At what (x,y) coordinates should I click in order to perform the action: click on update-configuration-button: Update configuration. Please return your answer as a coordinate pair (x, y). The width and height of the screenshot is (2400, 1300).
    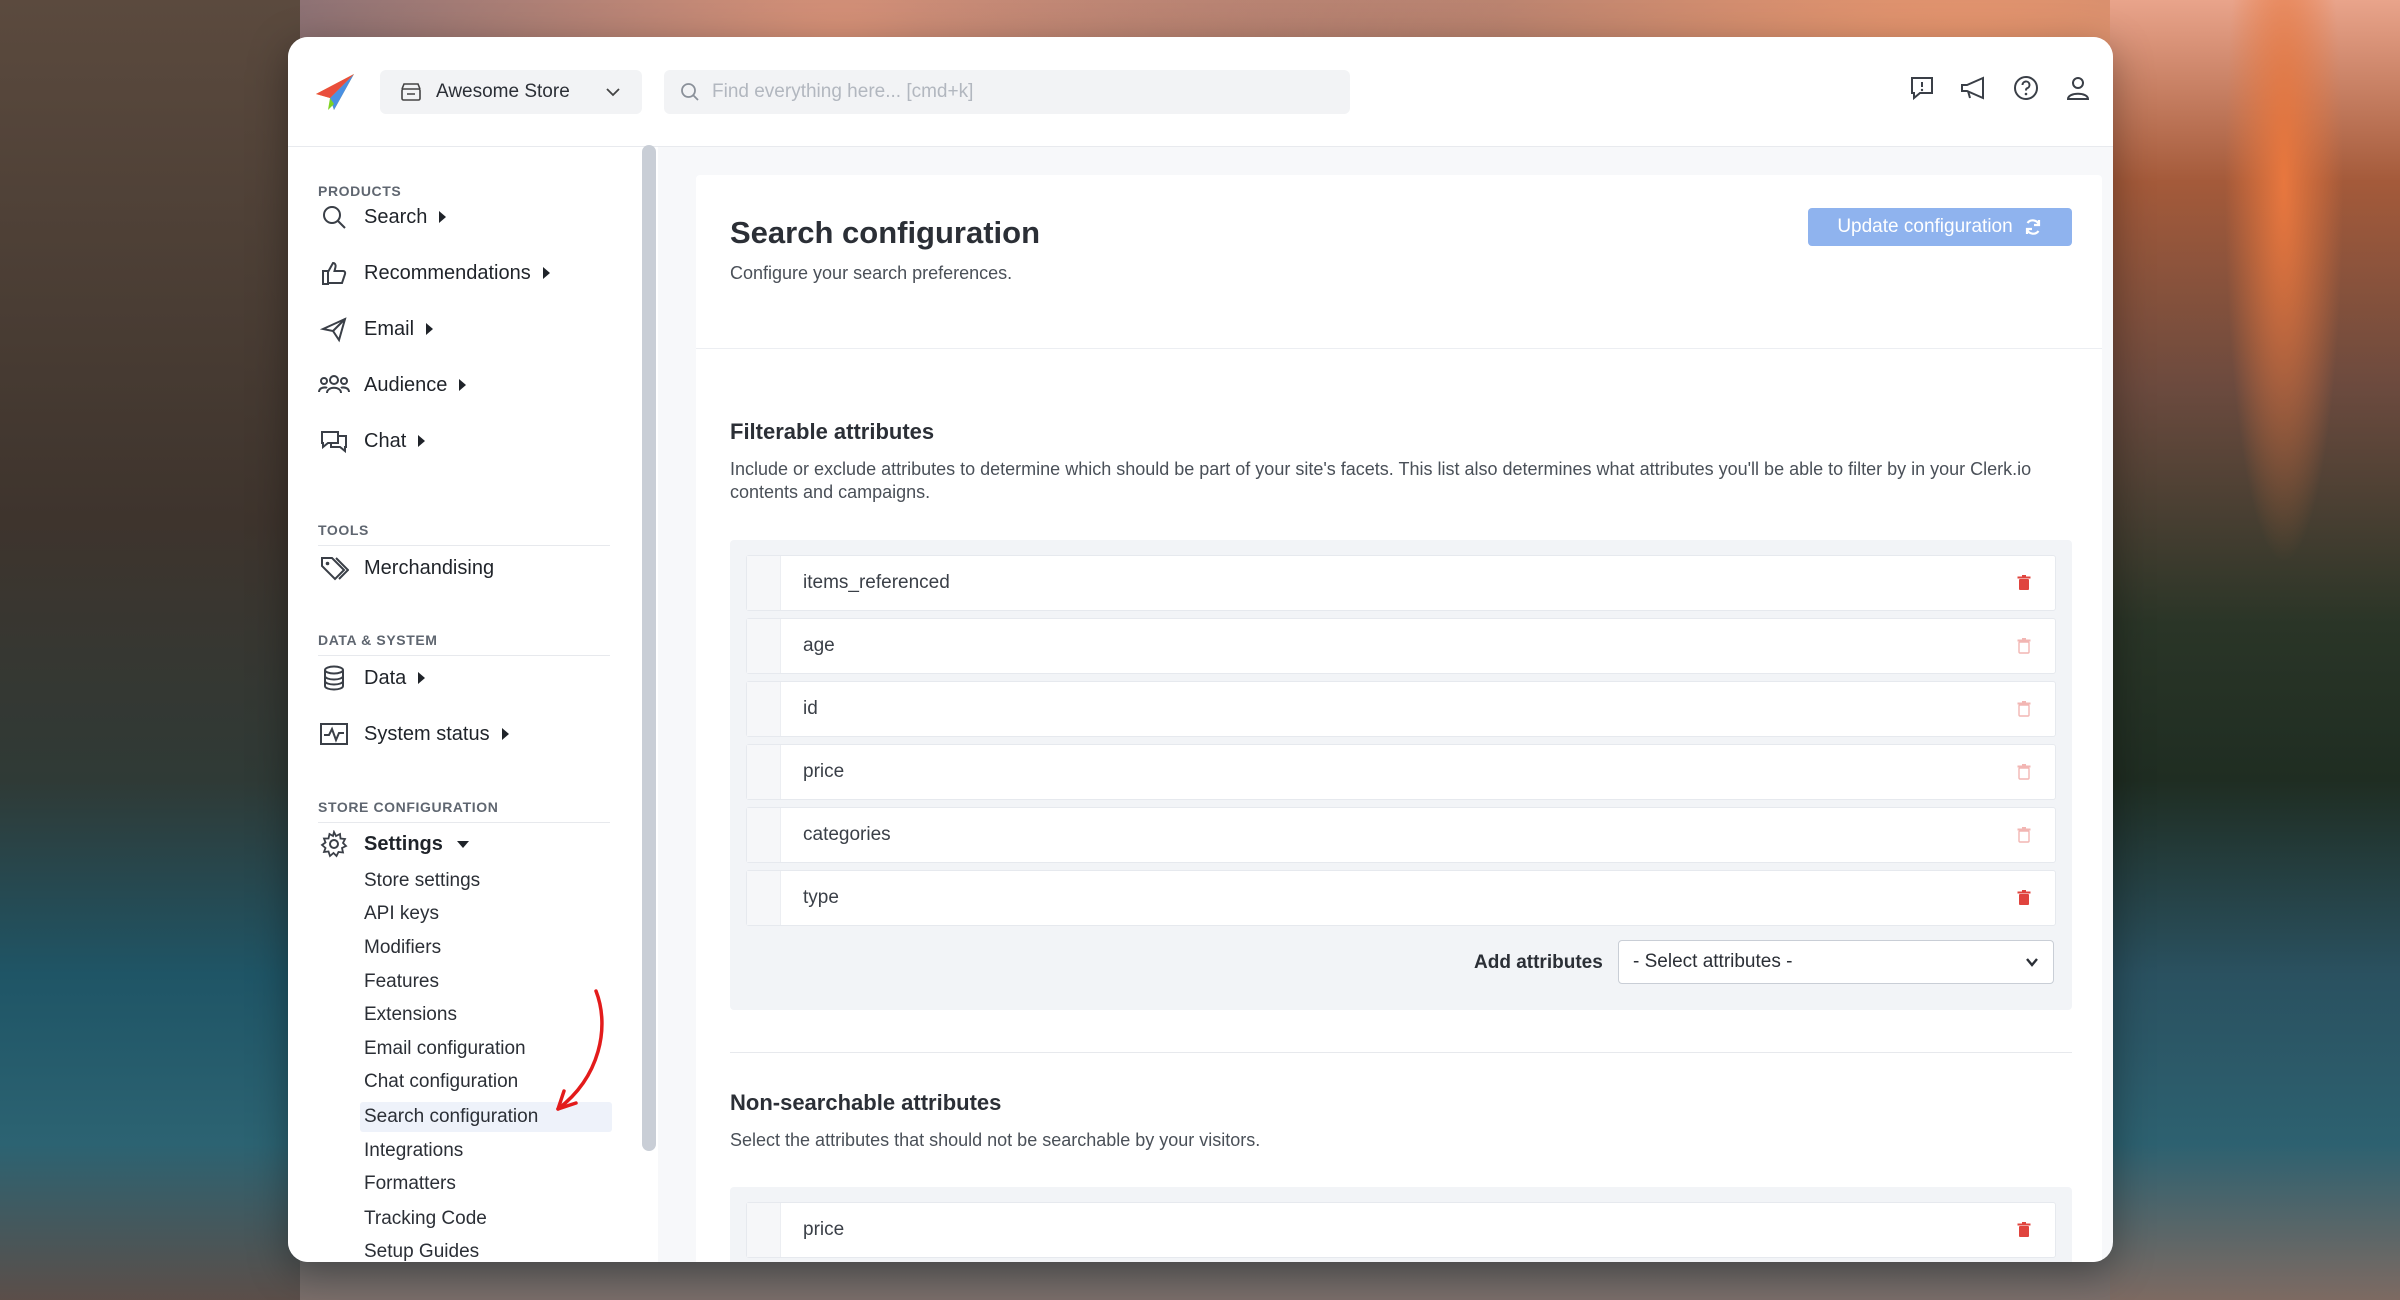
    Looking at the image, I should click on (1940, 227).